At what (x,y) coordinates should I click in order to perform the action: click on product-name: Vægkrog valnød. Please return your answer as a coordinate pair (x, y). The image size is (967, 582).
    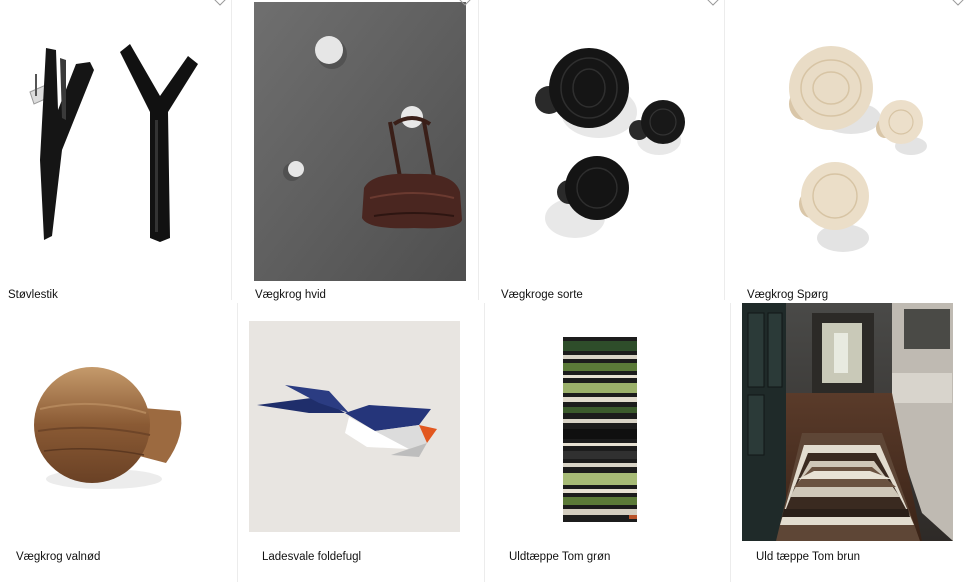
    Looking at the image, I should click on (58, 557).